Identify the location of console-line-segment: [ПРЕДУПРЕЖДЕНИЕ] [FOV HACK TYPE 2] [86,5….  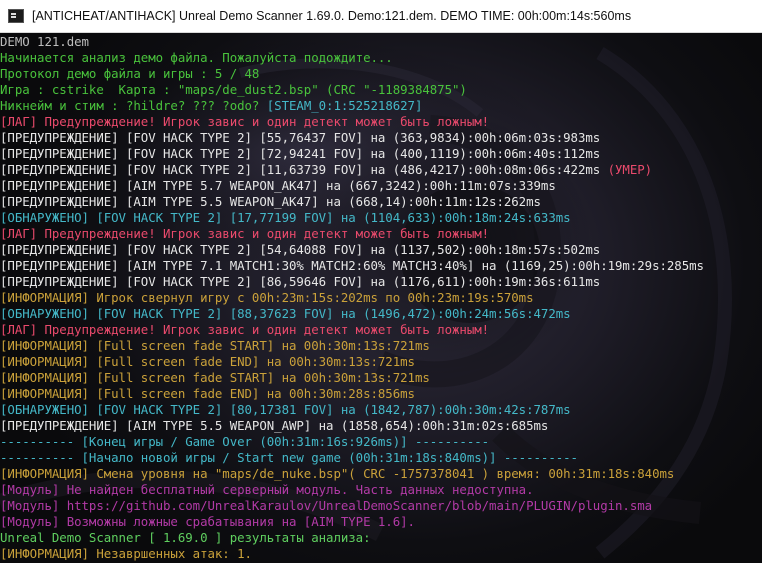
(300, 281).